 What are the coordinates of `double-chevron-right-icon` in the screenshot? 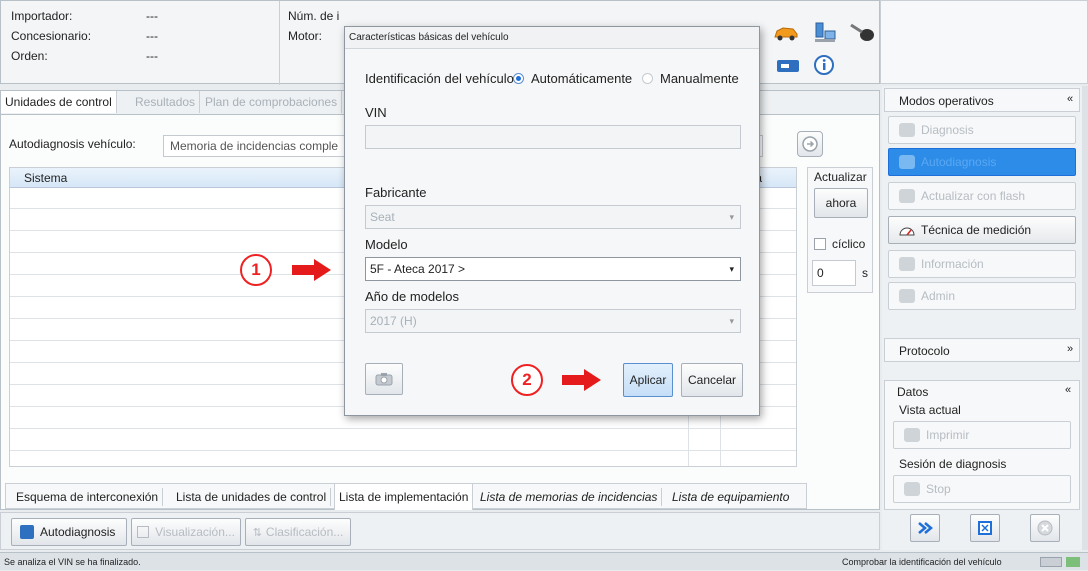 It's located at (925, 528).